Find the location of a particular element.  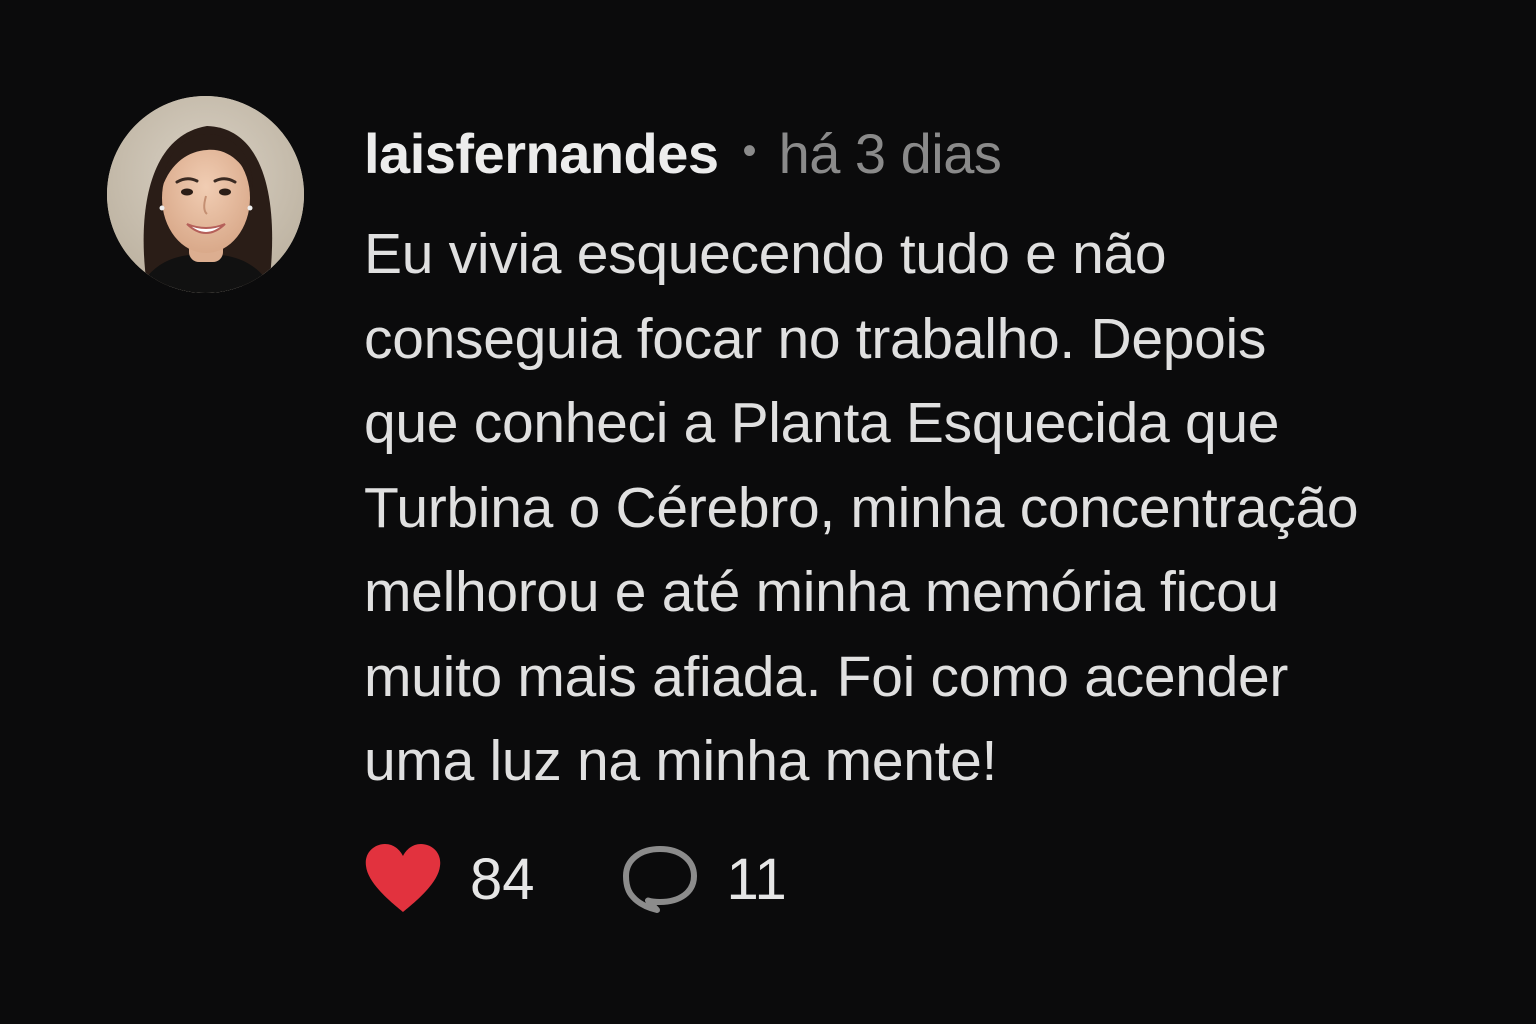

post-actions: 84 11 is located at coordinates (575, 879).